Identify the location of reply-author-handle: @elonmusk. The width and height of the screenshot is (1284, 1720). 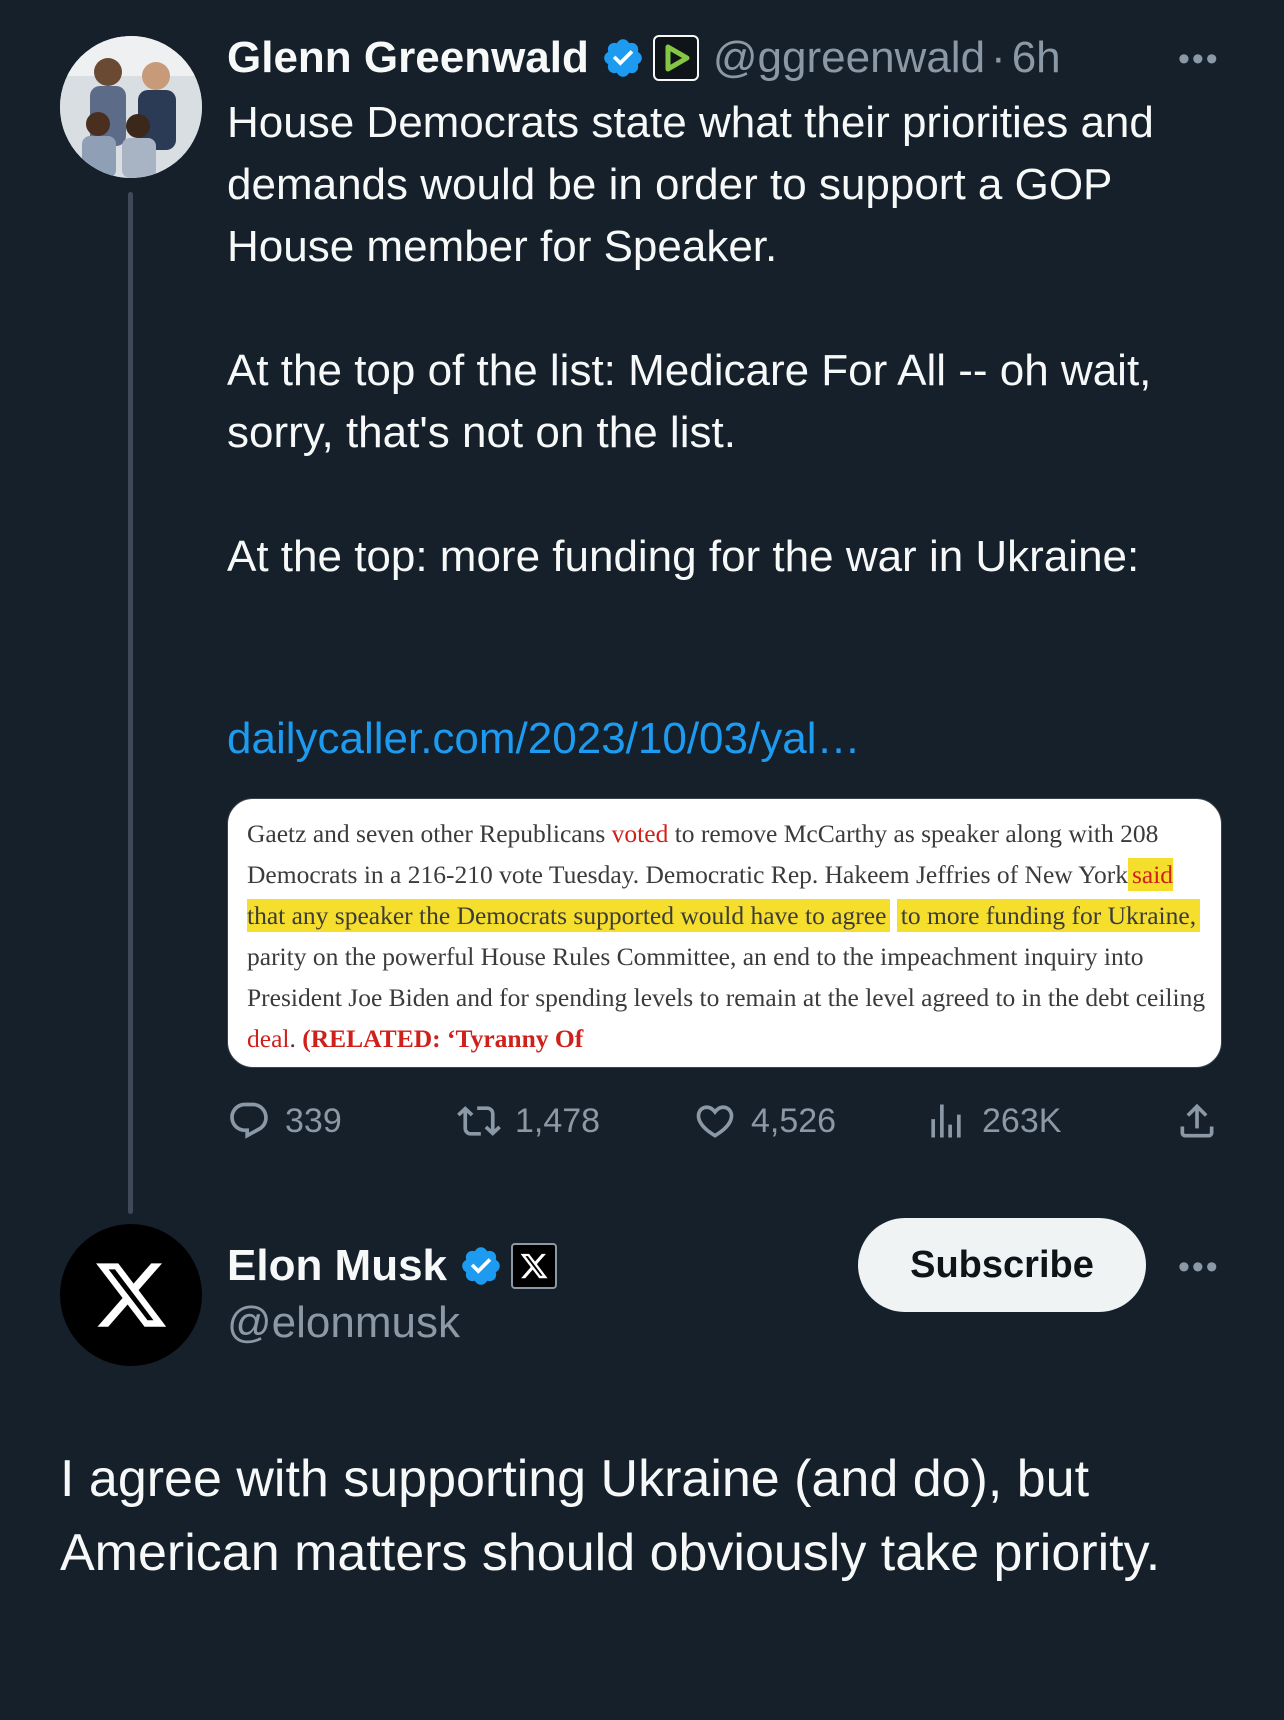
(343, 1323).